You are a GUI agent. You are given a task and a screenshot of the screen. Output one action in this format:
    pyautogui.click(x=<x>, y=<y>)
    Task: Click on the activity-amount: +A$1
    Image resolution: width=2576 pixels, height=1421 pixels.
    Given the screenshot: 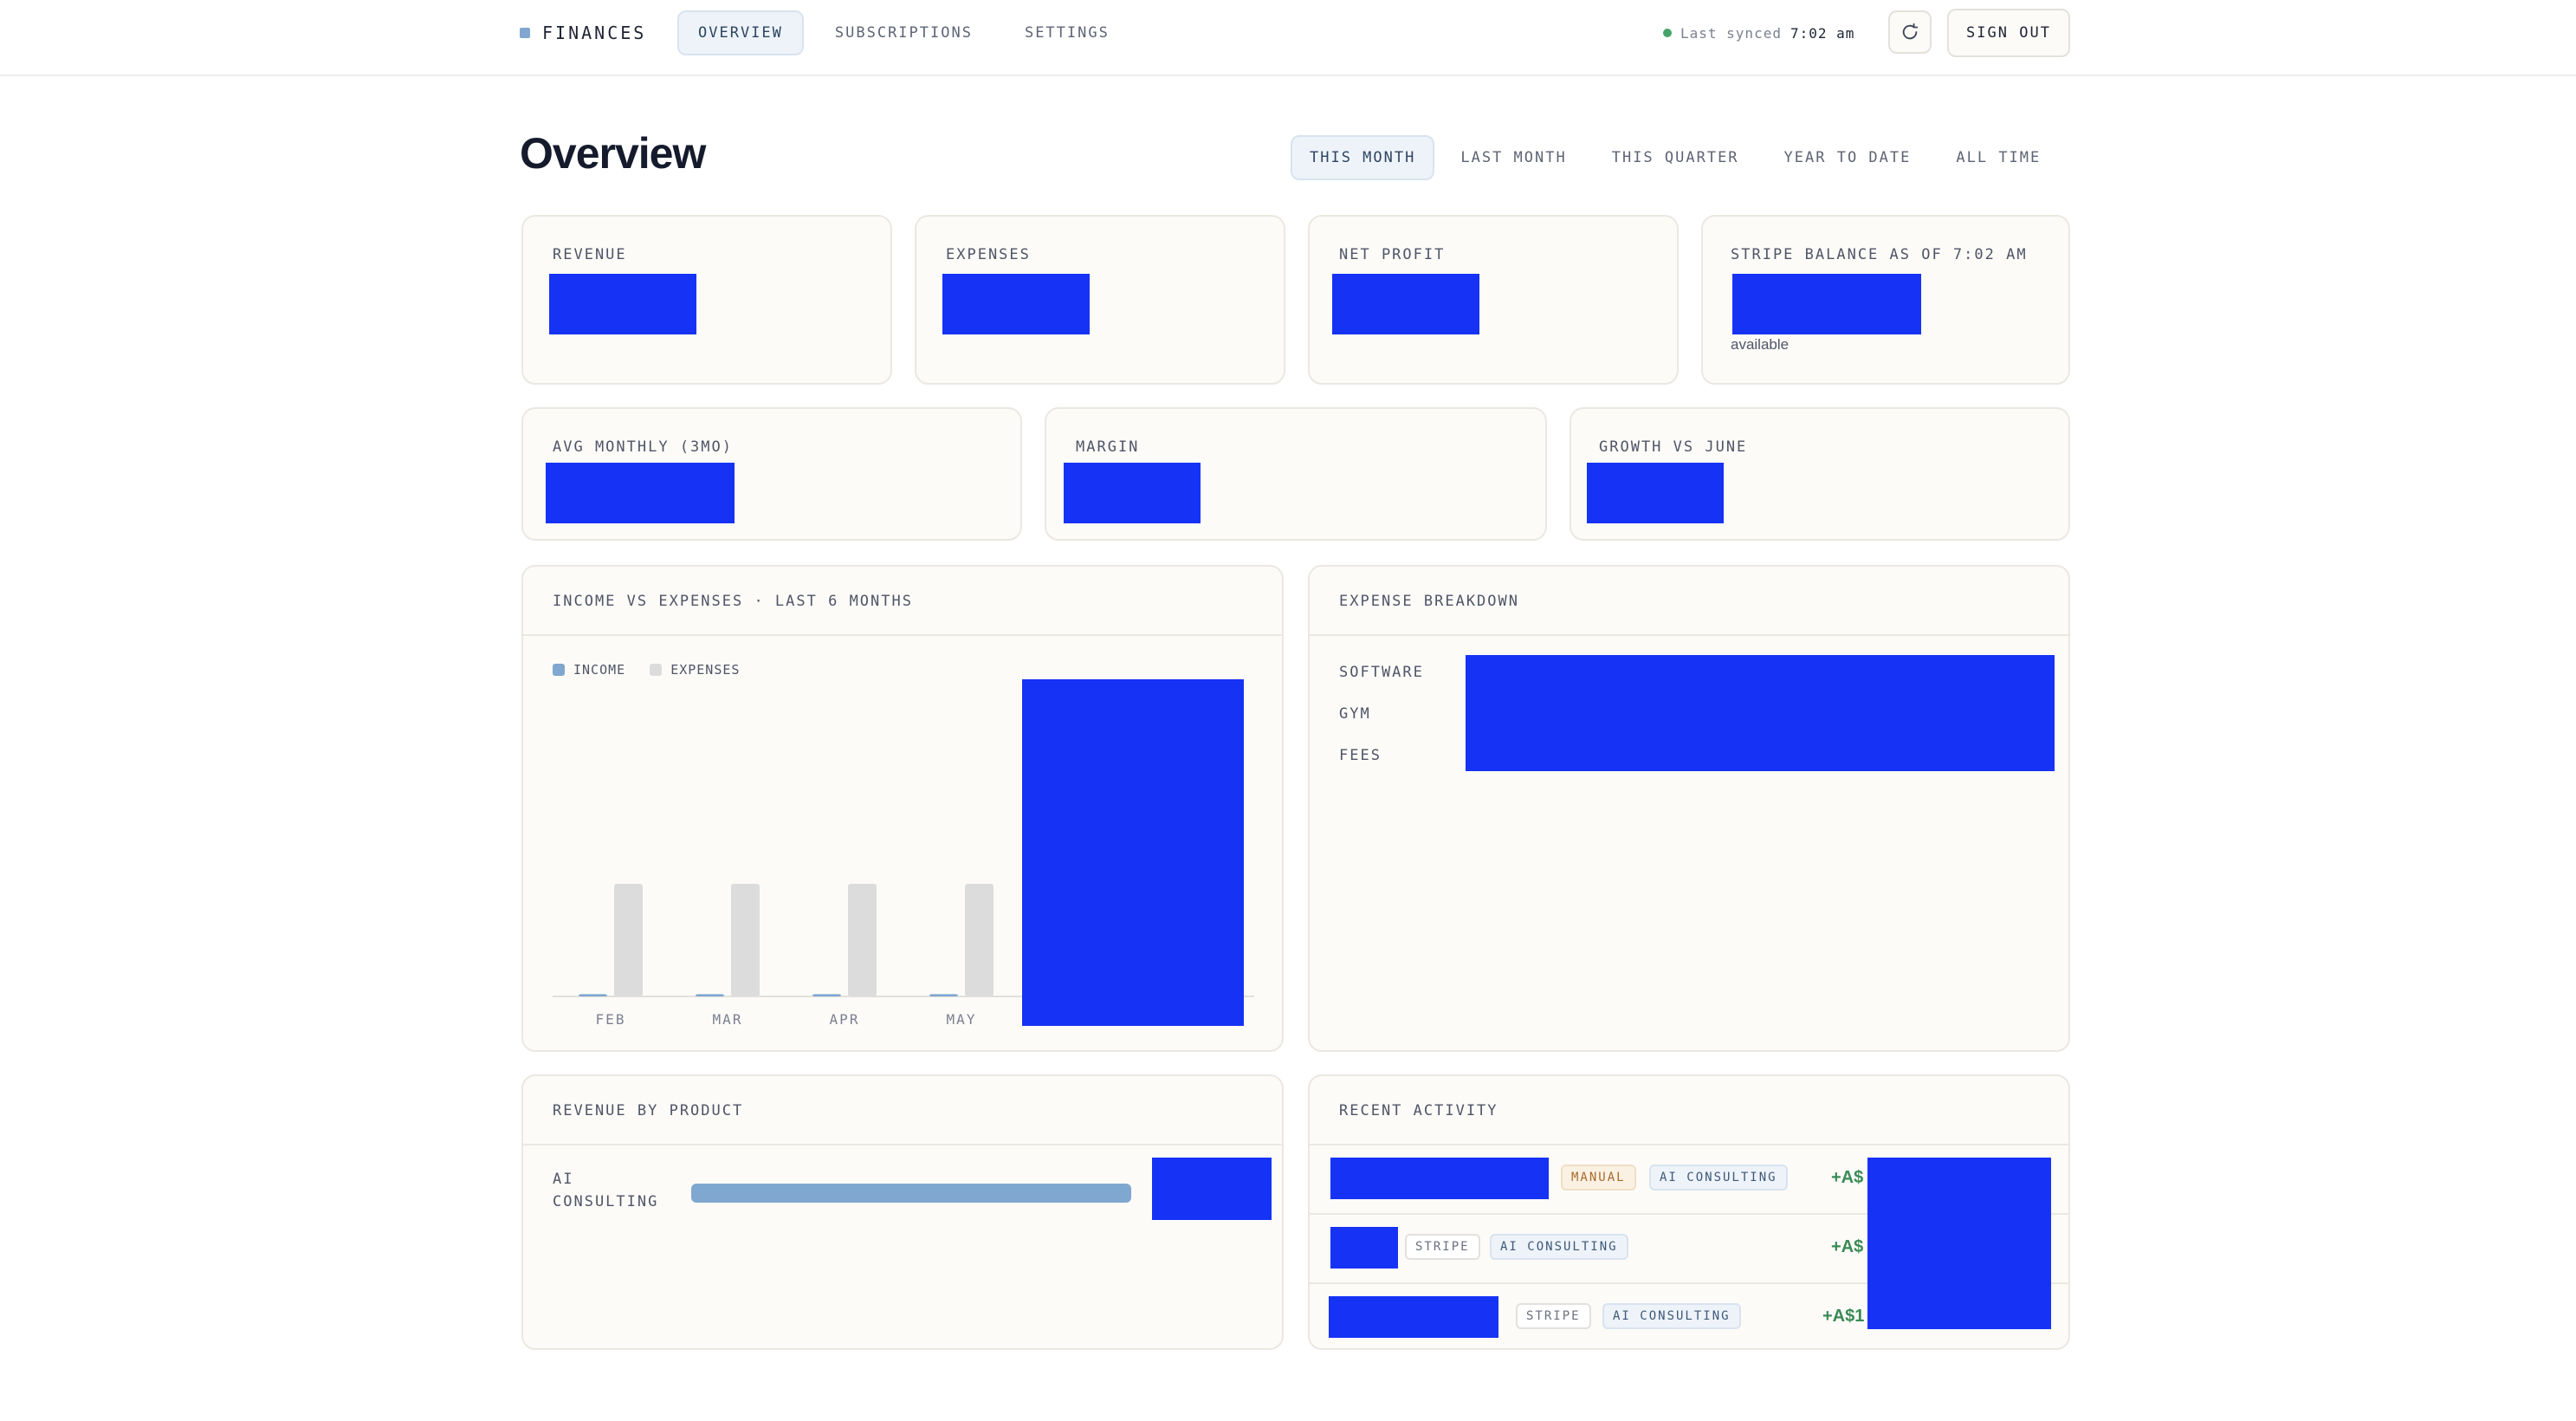 What is the action you would take?
    pyautogui.click(x=1843, y=1316)
    